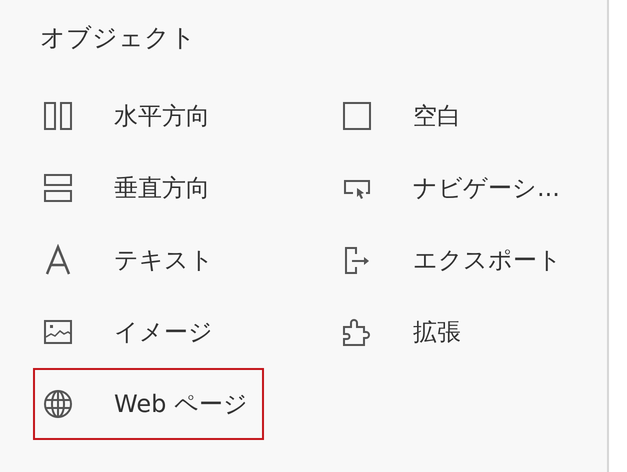 Image resolution: width=627 pixels, height=472 pixels. What do you see at coordinates (131, 332) in the screenshot?
I see `object-item: イメージ` at bounding box center [131, 332].